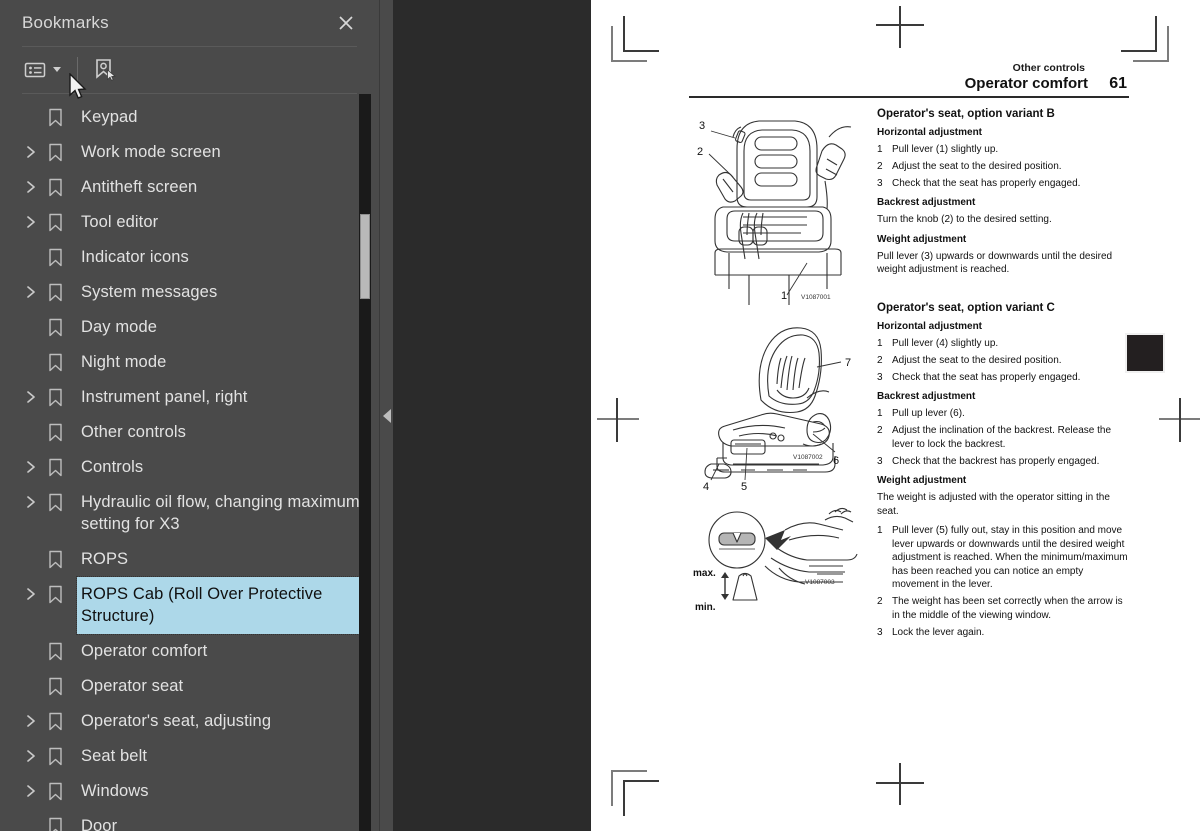  What do you see at coordinates (704, 573) in the screenshot?
I see `figure-label-max: max.` at bounding box center [704, 573].